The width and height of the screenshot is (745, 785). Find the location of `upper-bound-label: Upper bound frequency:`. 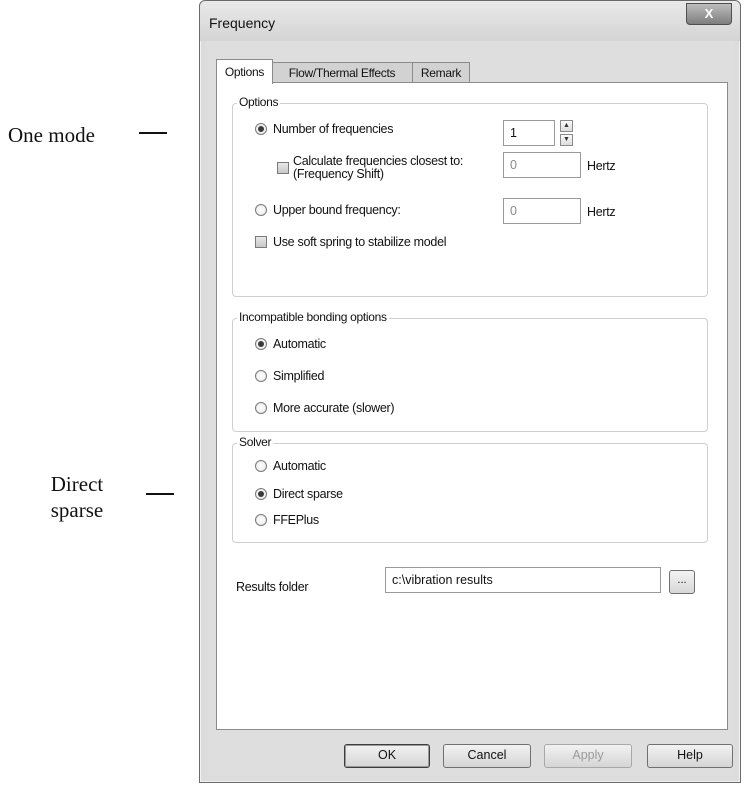

upper-bound-label: Upper bound frequency: is located at coordinates (337, 210).